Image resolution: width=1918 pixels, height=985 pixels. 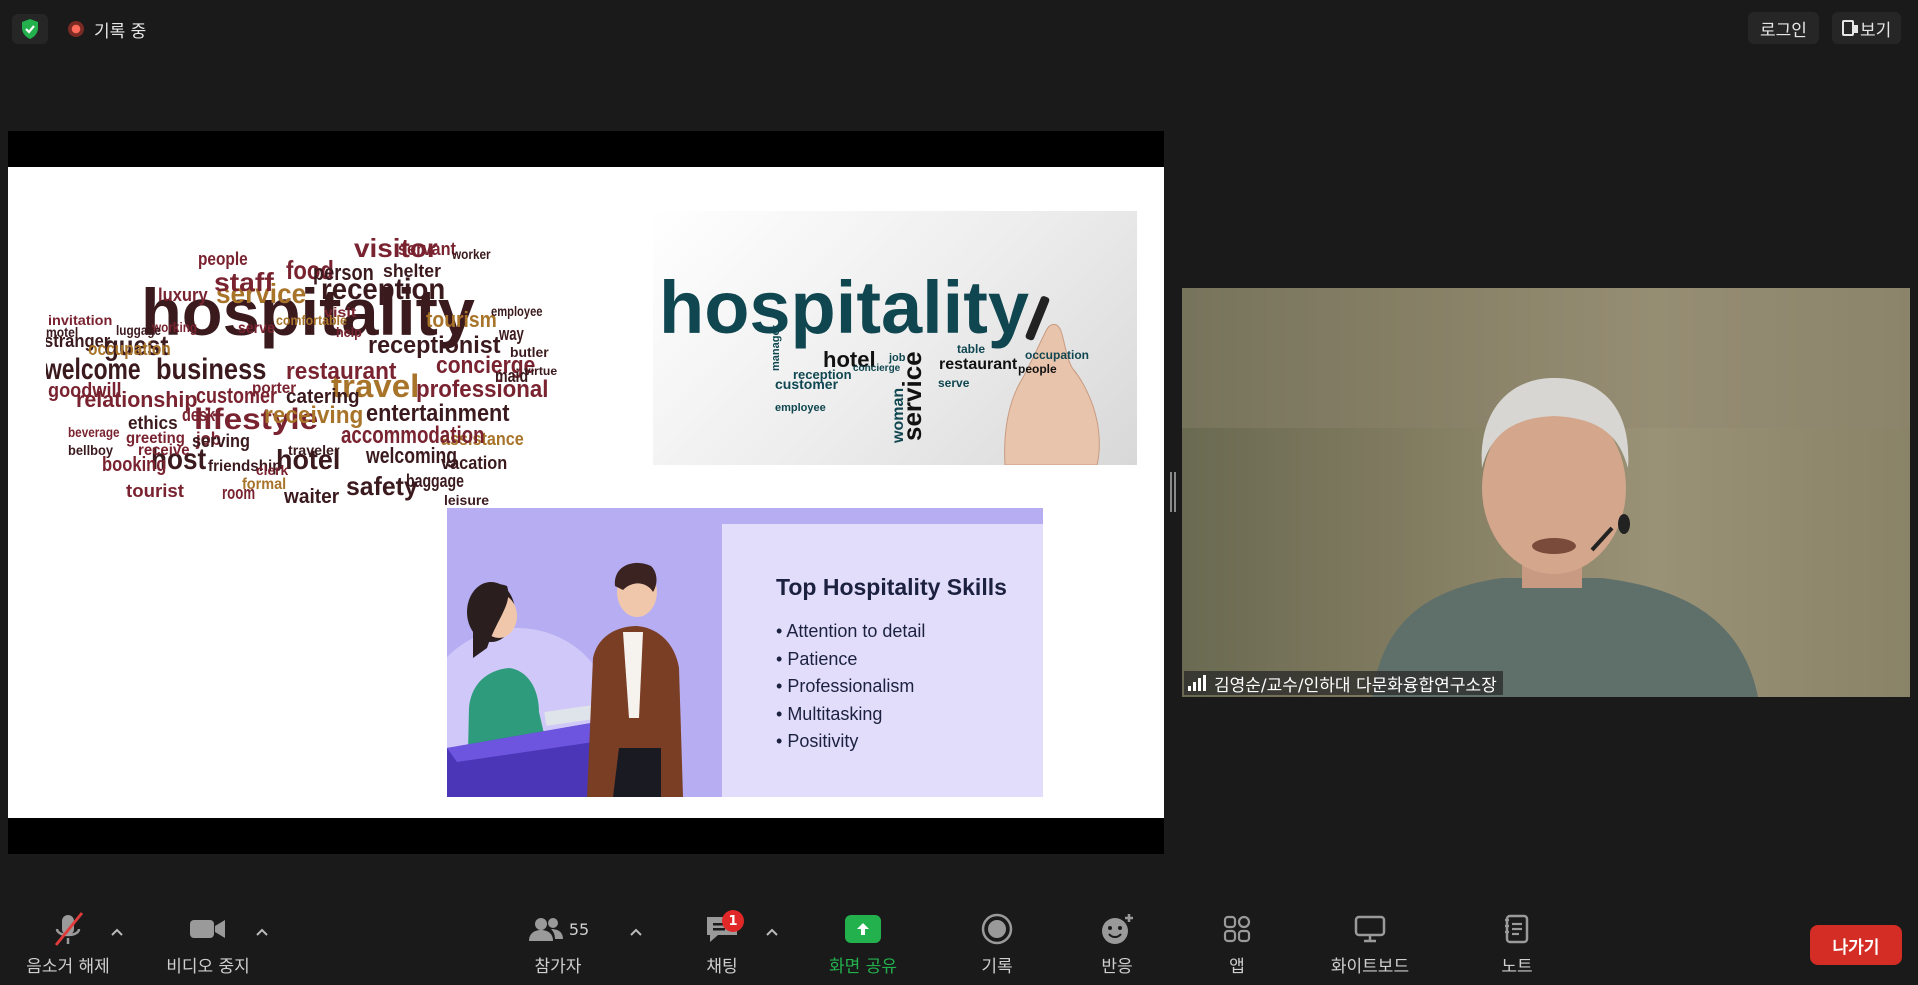 I want to click on reactions-label: 반응, so click(x=1117, y=967).